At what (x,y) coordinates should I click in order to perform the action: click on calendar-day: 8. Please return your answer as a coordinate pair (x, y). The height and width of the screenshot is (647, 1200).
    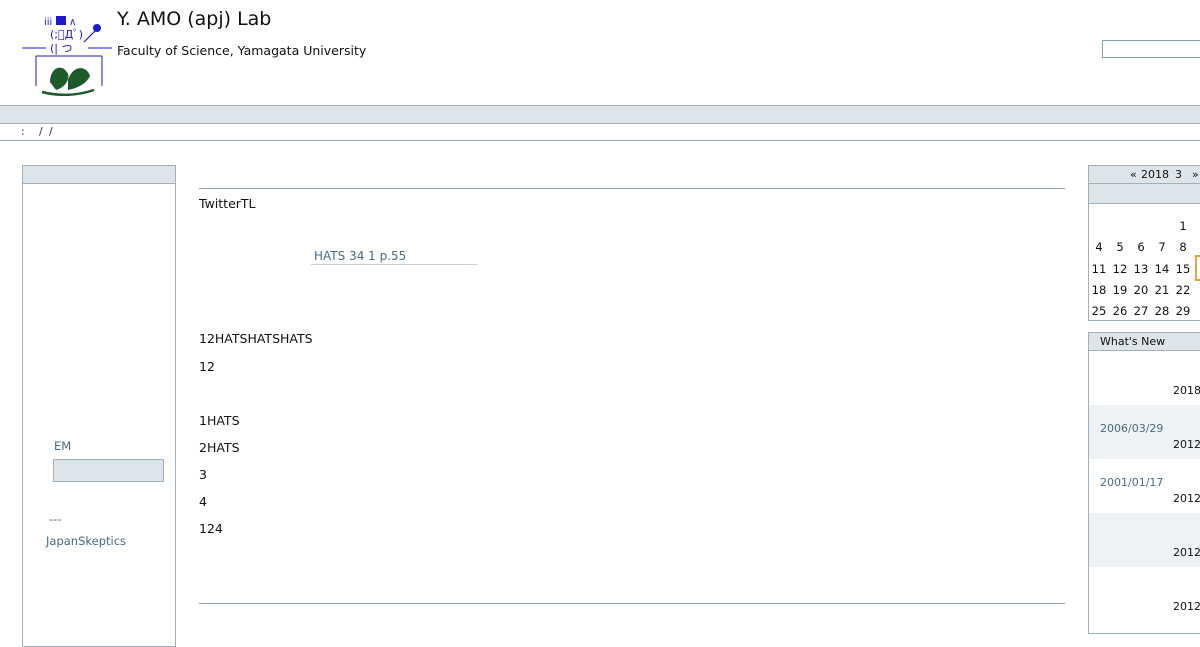
    Looking at the image, I should click on (1183, 247).